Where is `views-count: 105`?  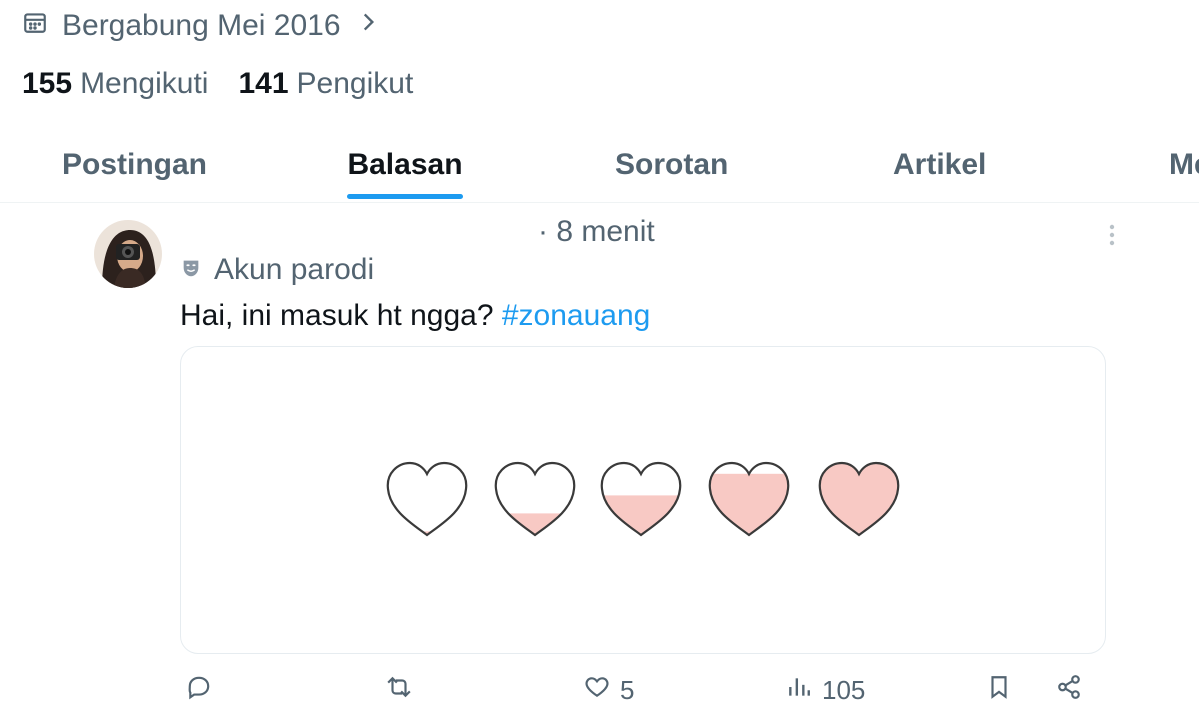 views-count: 105 is located at coordinates (844, 689).